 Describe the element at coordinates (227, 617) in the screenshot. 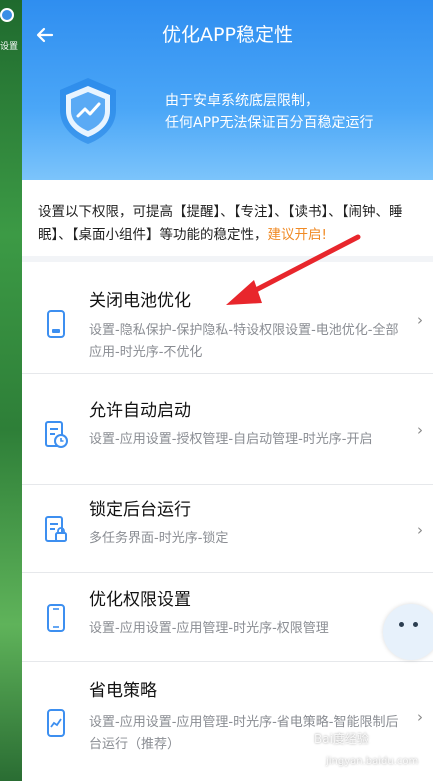

I see `list-item-permission-settings: 优化权限设置 设置-应用设置-应用管理-时光序-权限管理 ›` at that location.